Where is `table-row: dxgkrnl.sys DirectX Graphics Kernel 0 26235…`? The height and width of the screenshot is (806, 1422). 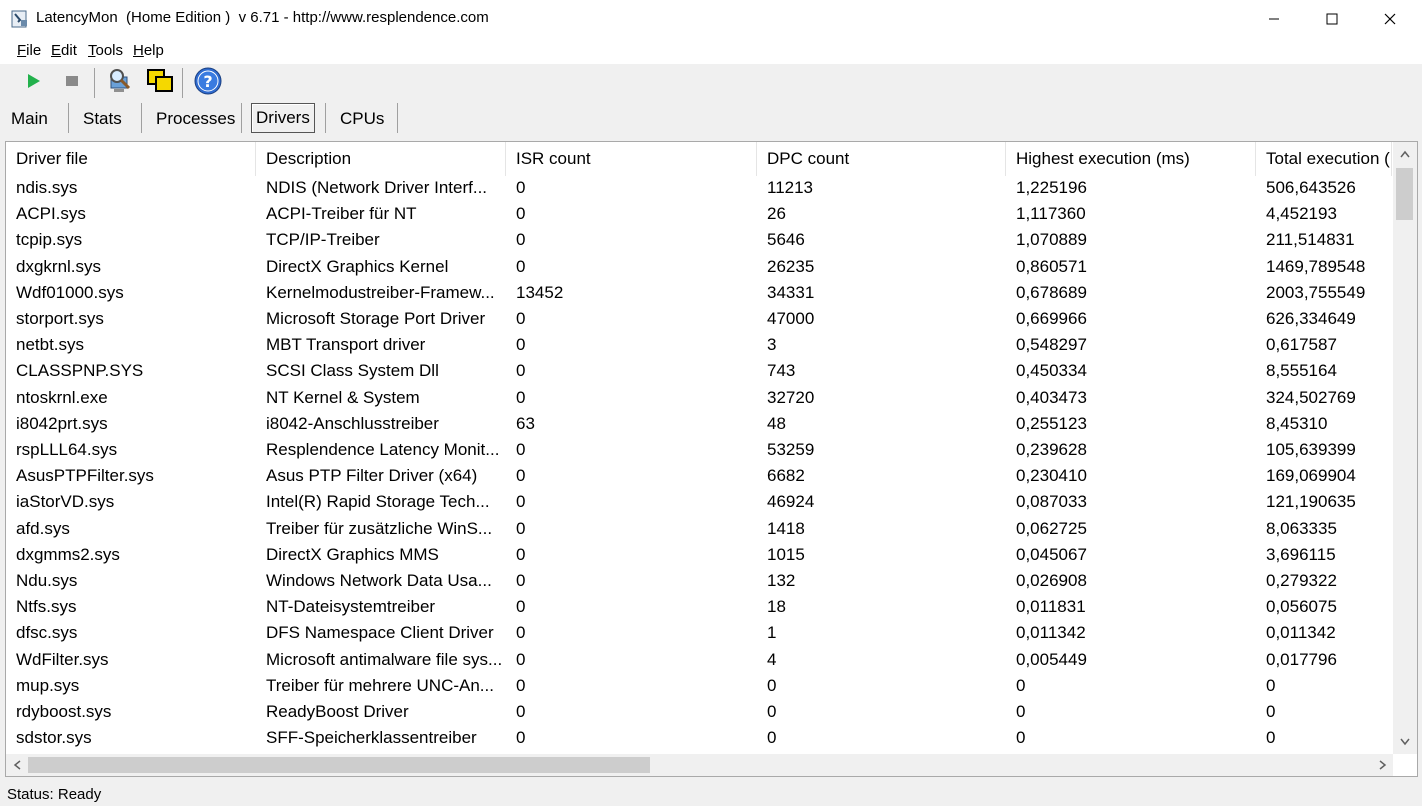 table-row: dxgkrnl.sys DirectX Graphics Kernel 0 26235… is located at coordinates (699, 267).